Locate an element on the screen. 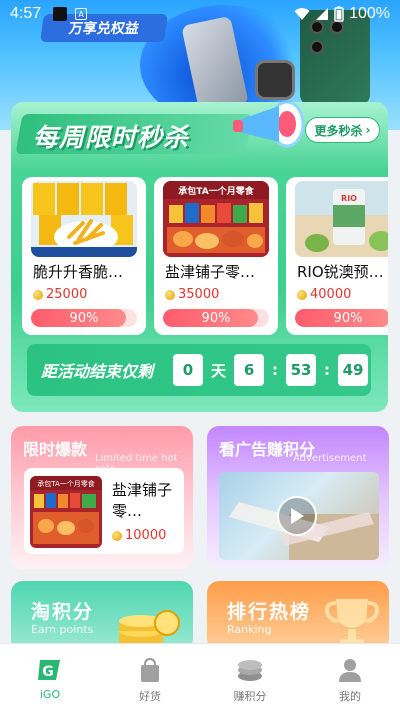 This screenshot has height=710, width=400. notification-a-icon: A is located at coordinates (81, 14).